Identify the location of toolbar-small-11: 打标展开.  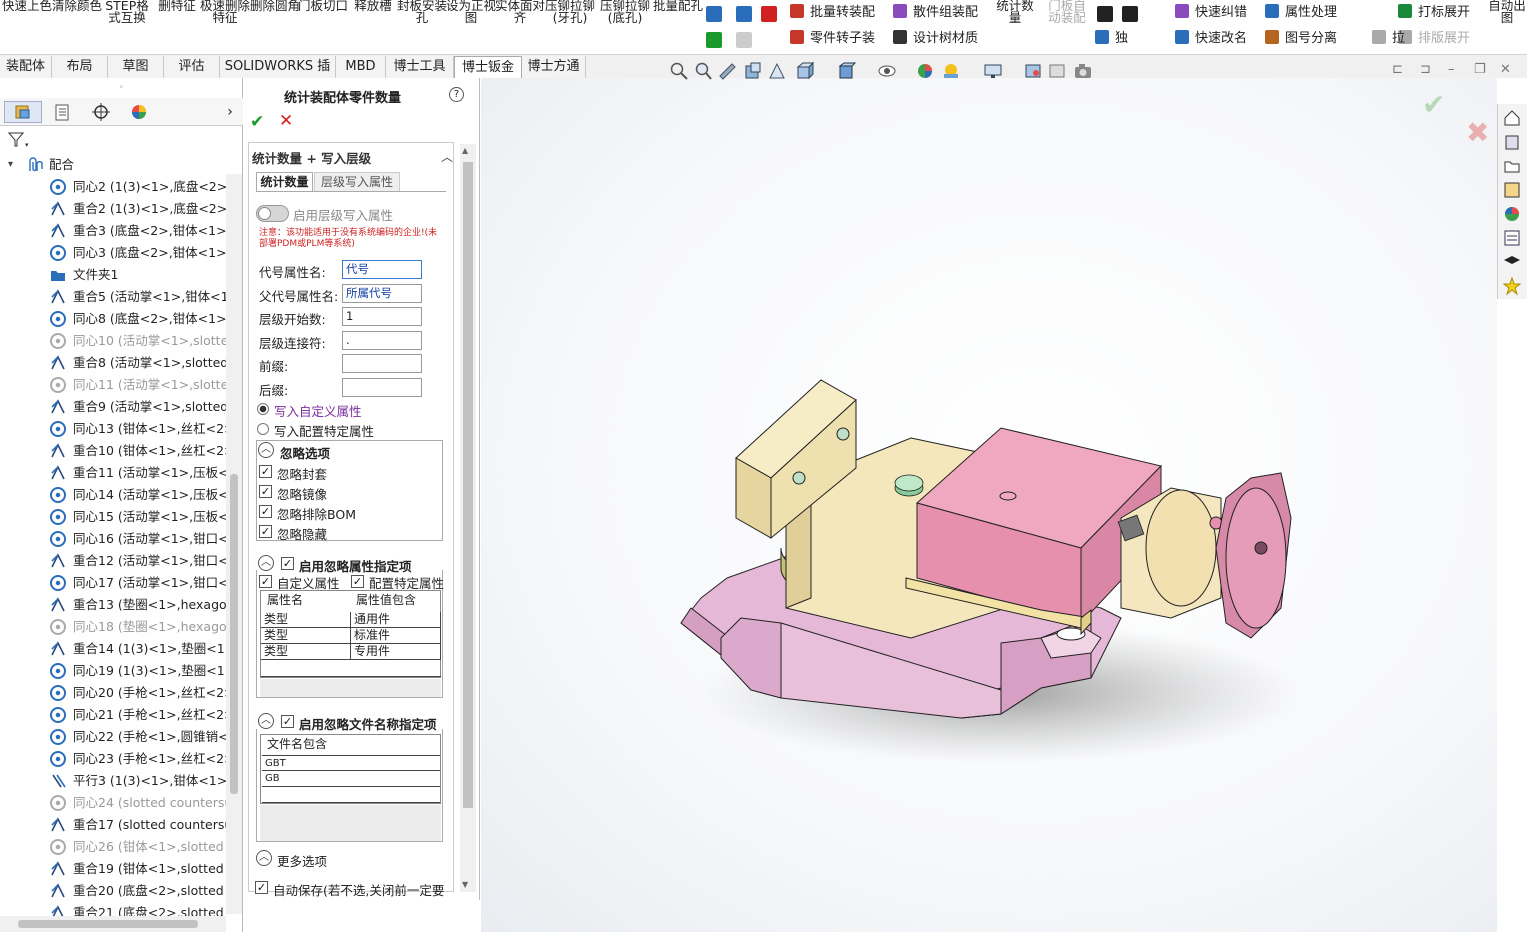
(1434, 13).